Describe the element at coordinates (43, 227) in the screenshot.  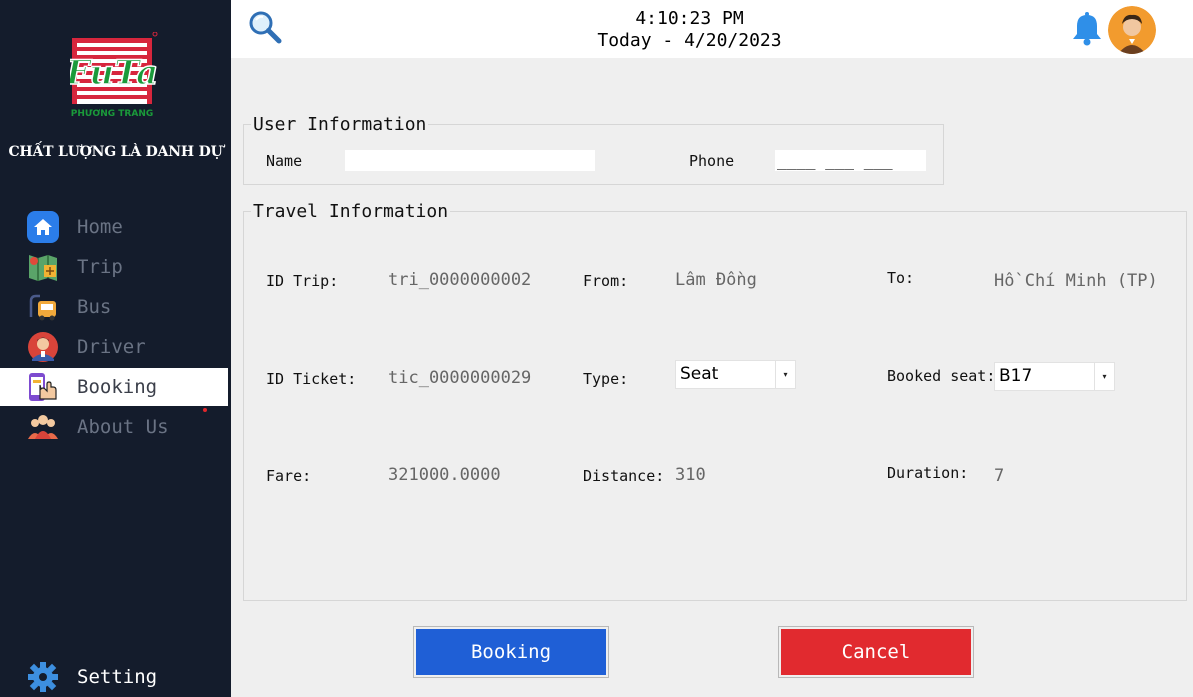
I see `home-icon` at that location.